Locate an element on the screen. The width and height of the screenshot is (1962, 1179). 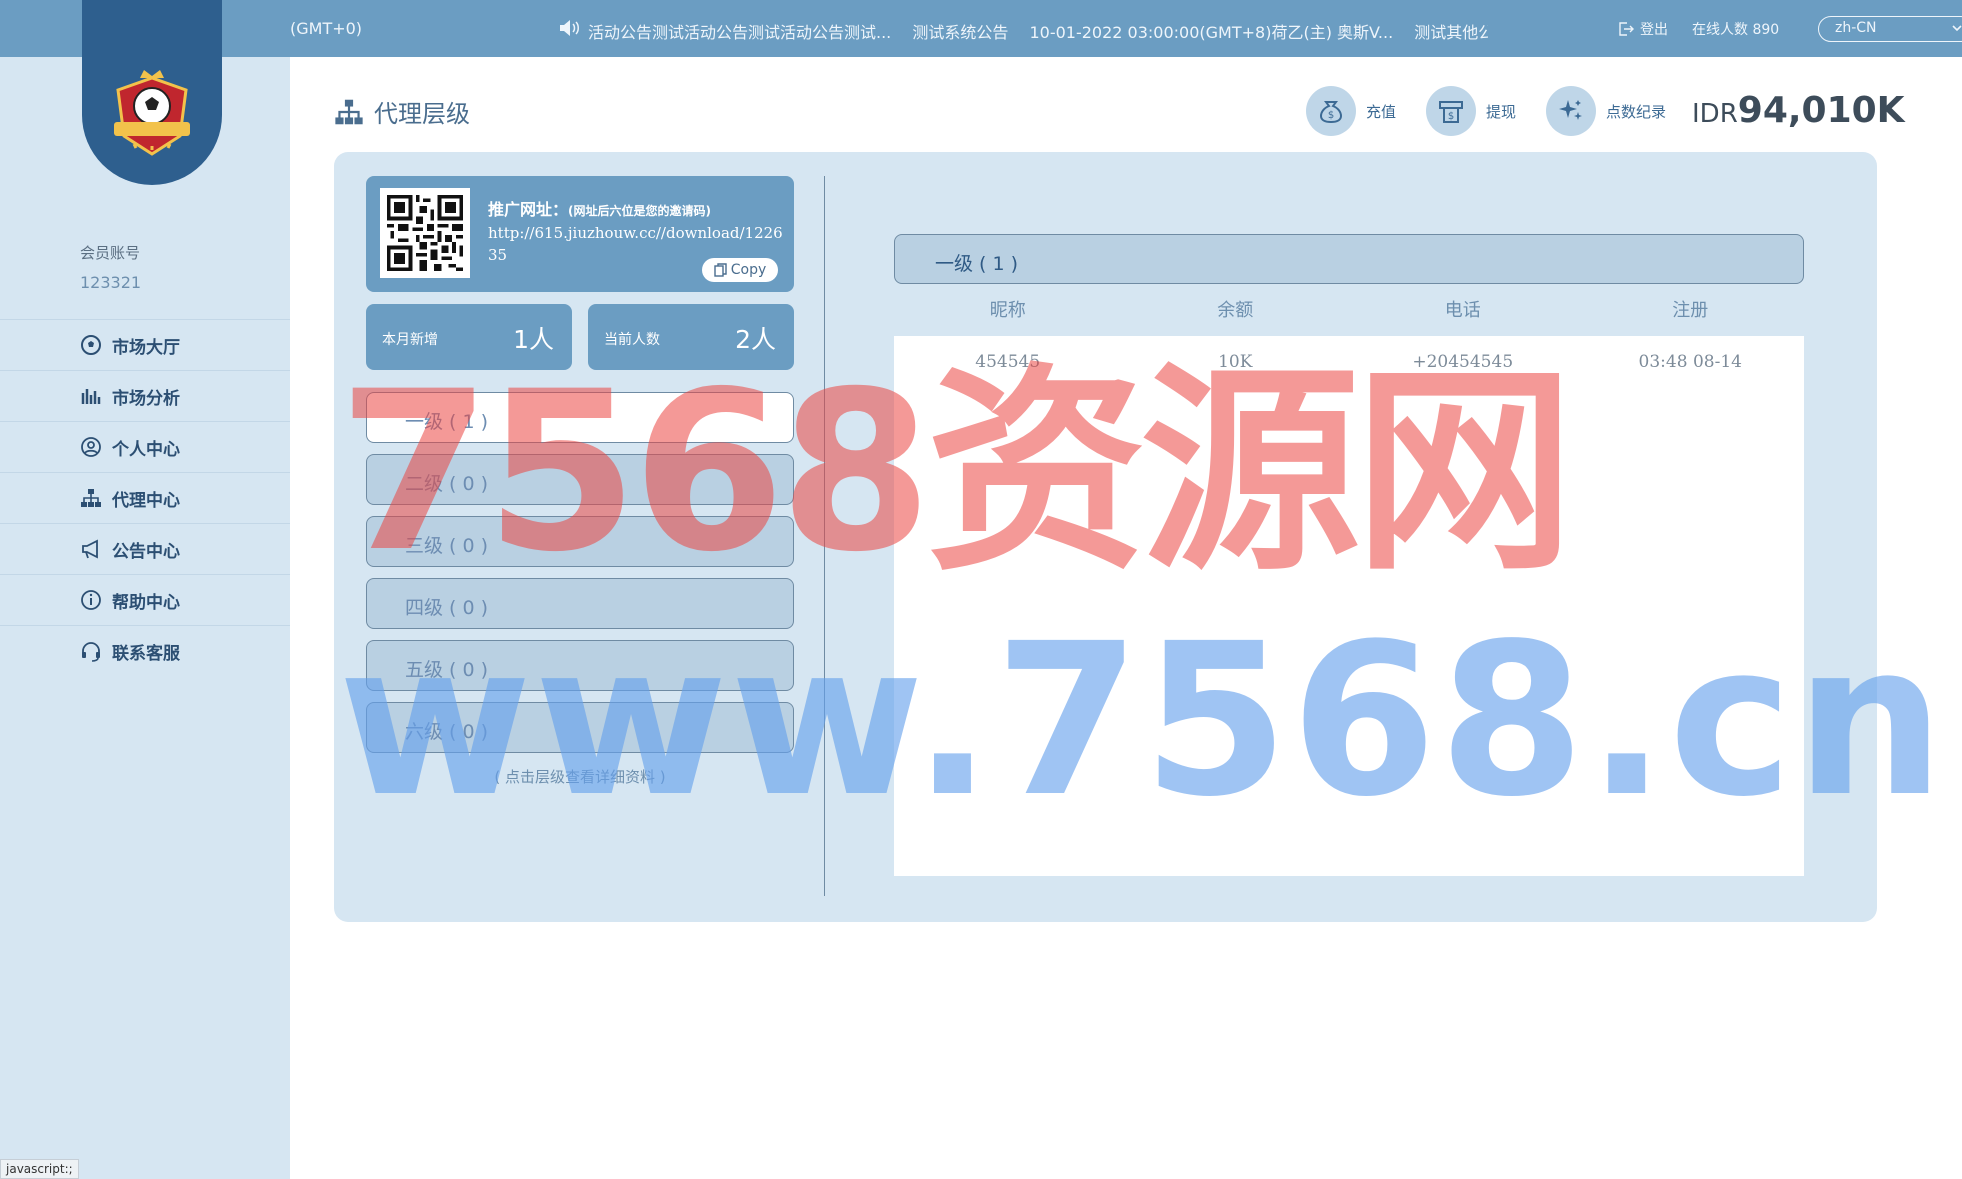
user-icon is located at coordinates (91, 447).